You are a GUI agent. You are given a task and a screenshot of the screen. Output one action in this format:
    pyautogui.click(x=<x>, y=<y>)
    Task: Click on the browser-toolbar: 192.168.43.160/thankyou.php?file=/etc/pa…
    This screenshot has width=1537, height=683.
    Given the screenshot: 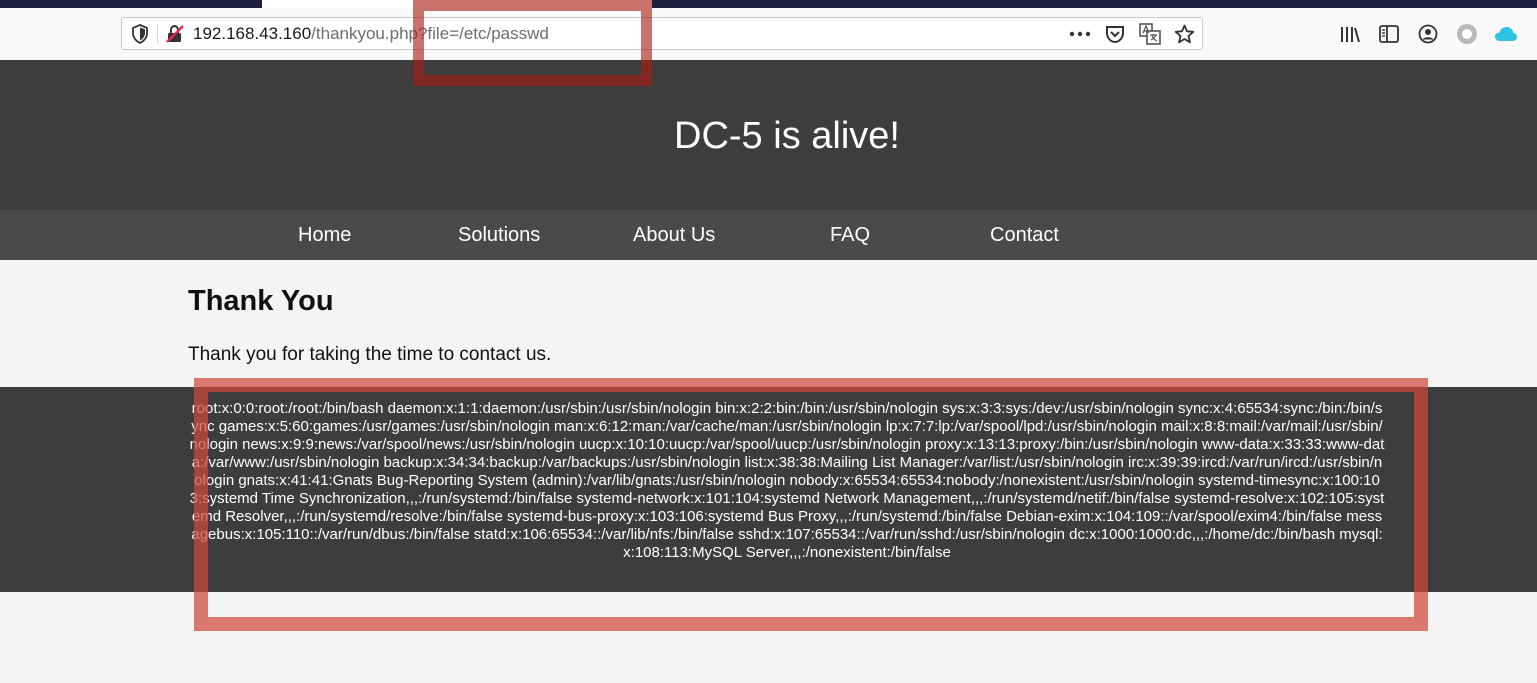 What is the action you would take?
    pyautogui.click(x=768, y=34)
    